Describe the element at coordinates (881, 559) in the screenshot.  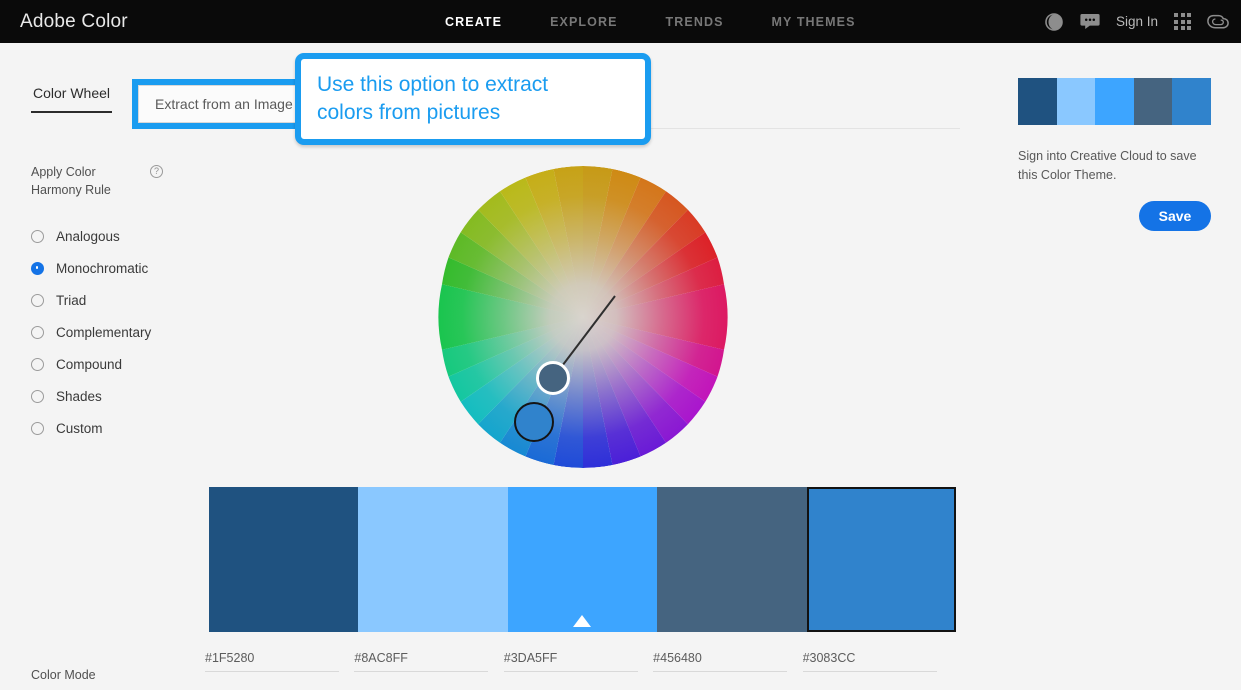
I see `theme-swatch-5-selected` at that location.